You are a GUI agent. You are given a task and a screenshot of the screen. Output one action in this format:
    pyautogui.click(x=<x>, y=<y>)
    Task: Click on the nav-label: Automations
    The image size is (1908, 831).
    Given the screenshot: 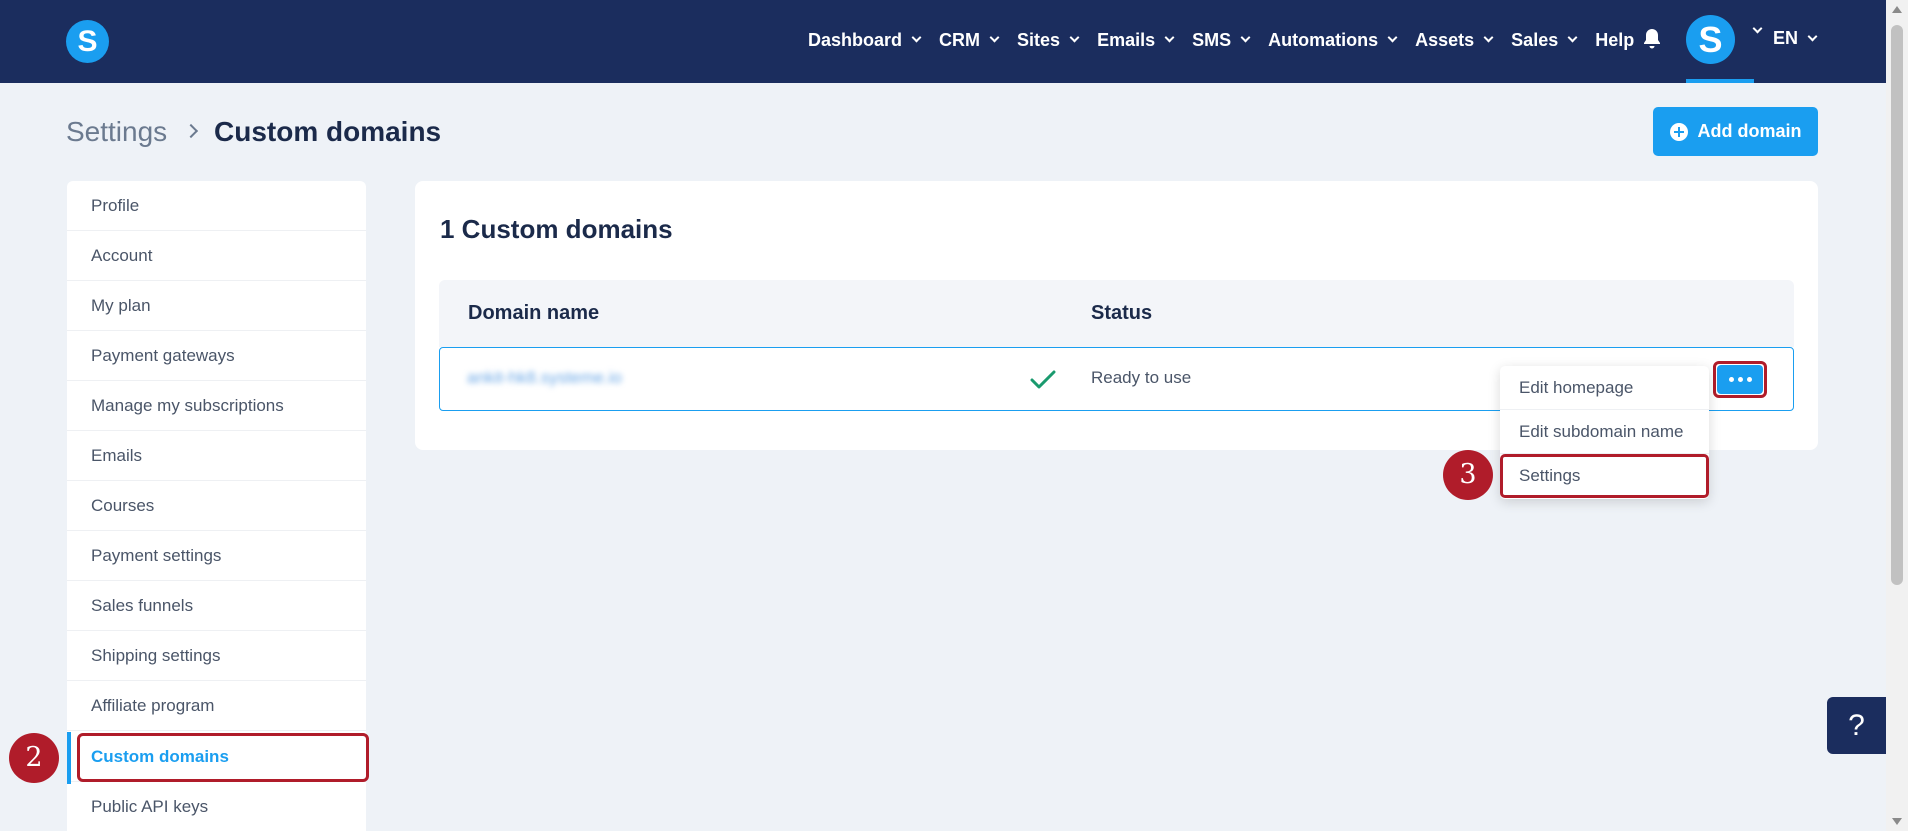 What is the action you would take?
    pyautogui.click(x=1323, y=39)
    